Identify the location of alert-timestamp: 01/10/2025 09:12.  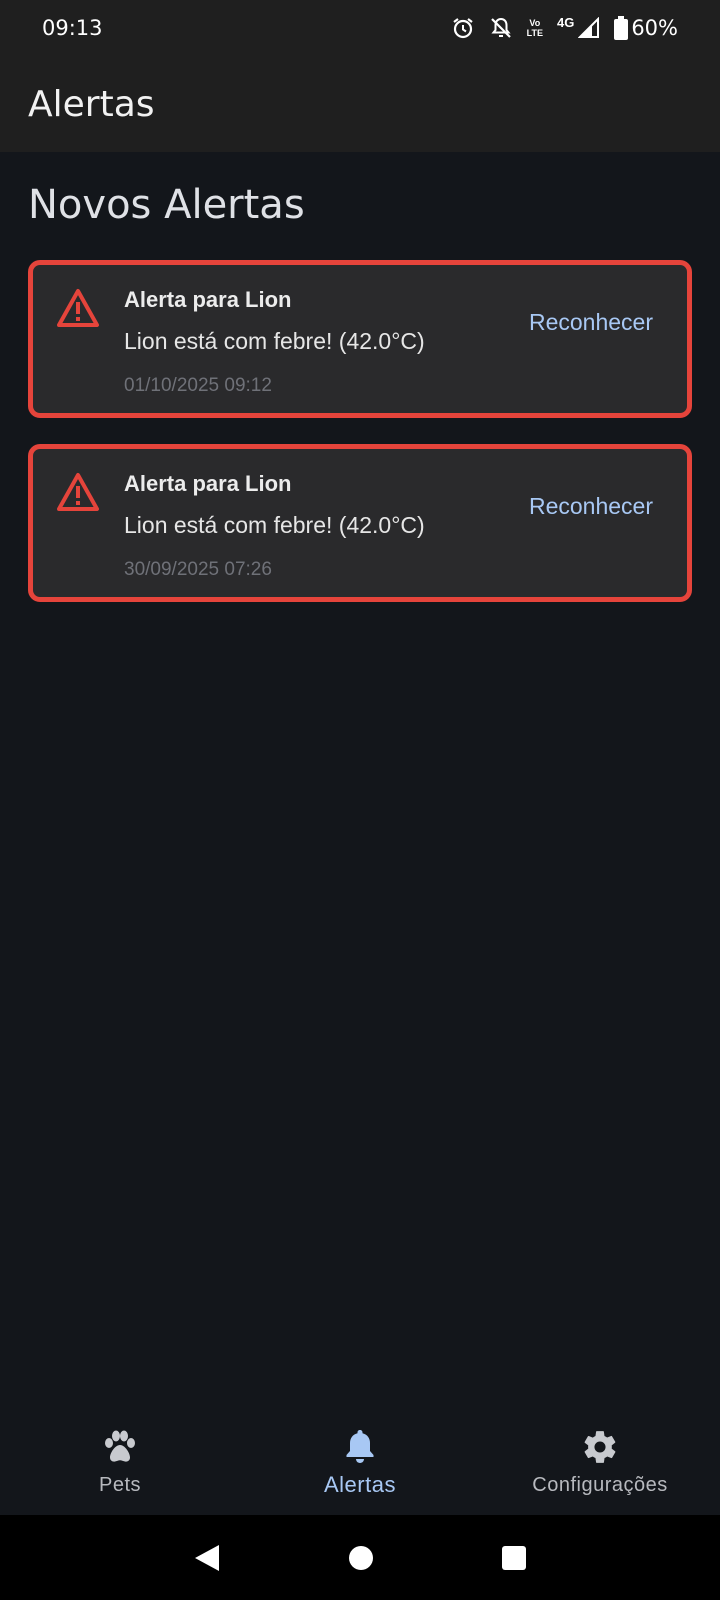
(198, 385).